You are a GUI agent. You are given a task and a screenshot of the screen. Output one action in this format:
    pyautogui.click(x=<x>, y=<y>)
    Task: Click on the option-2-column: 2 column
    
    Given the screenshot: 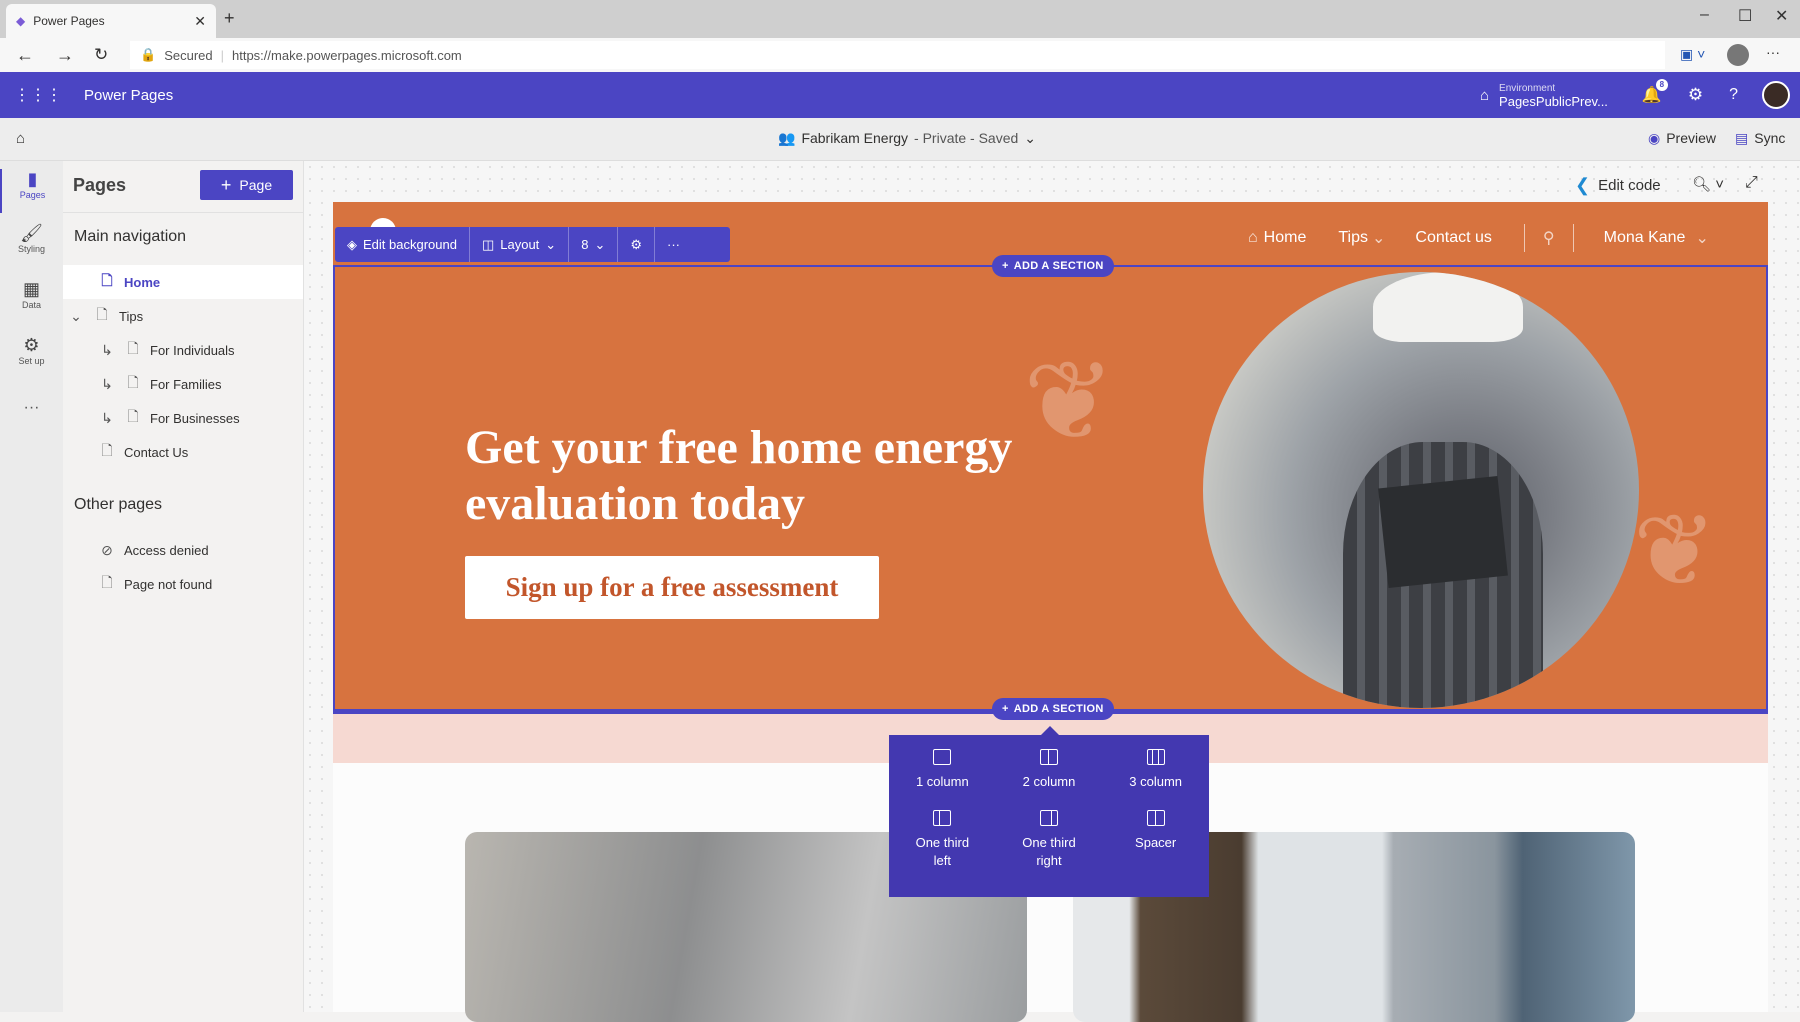 What is the action you would take?
    pyautogui.click(x=1049, y=779)
    